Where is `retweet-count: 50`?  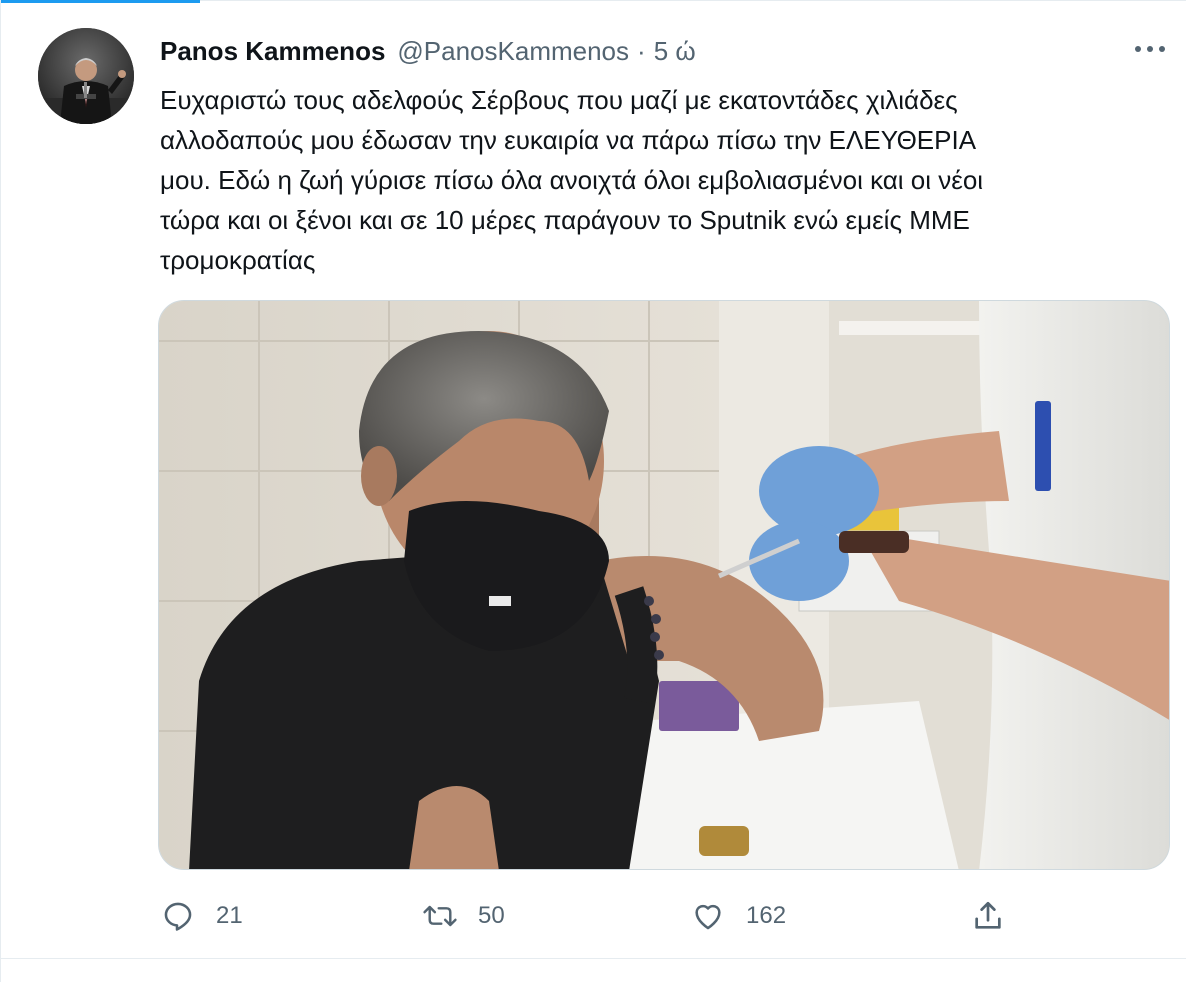
retweet-count: 50 is located at coordinates (491, 915).